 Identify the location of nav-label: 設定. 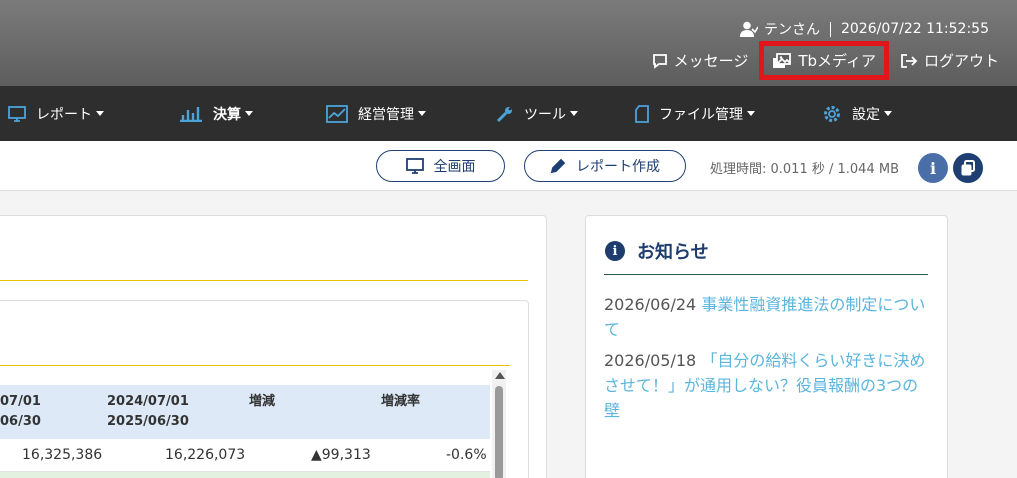
(866, 114).